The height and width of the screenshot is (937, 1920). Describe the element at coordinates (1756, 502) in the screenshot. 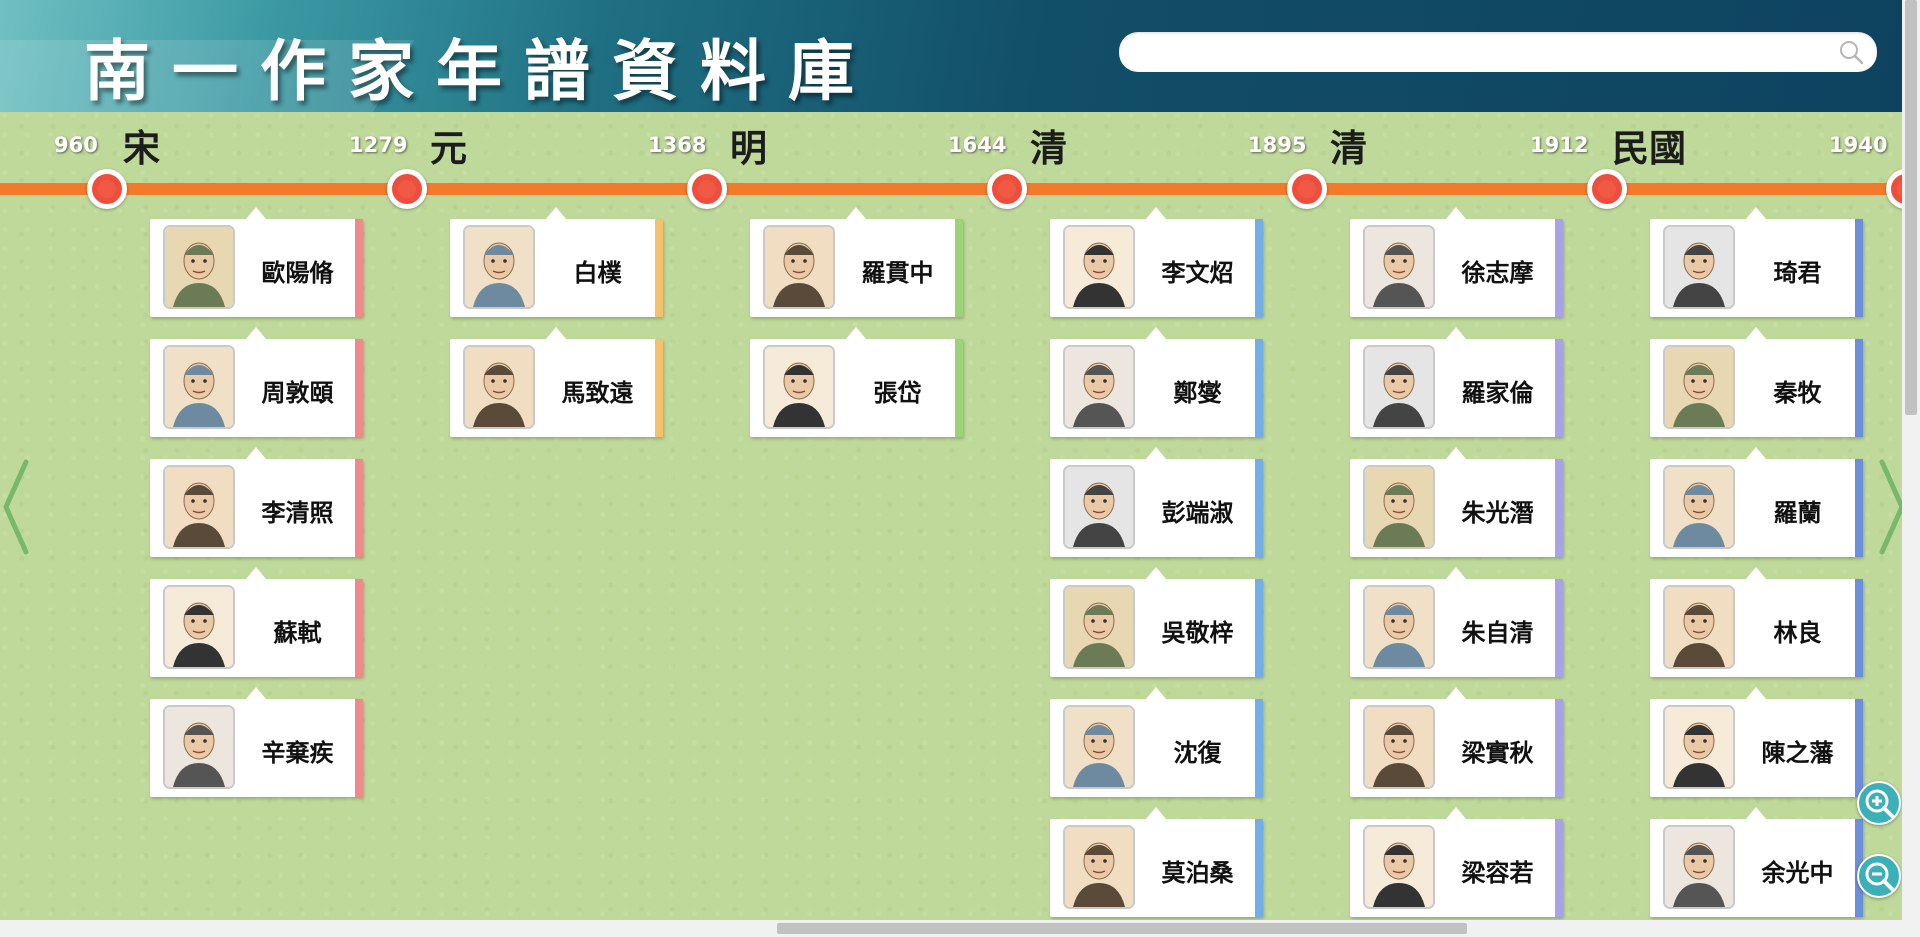

I see `author-card: 羅蘭` at that location.